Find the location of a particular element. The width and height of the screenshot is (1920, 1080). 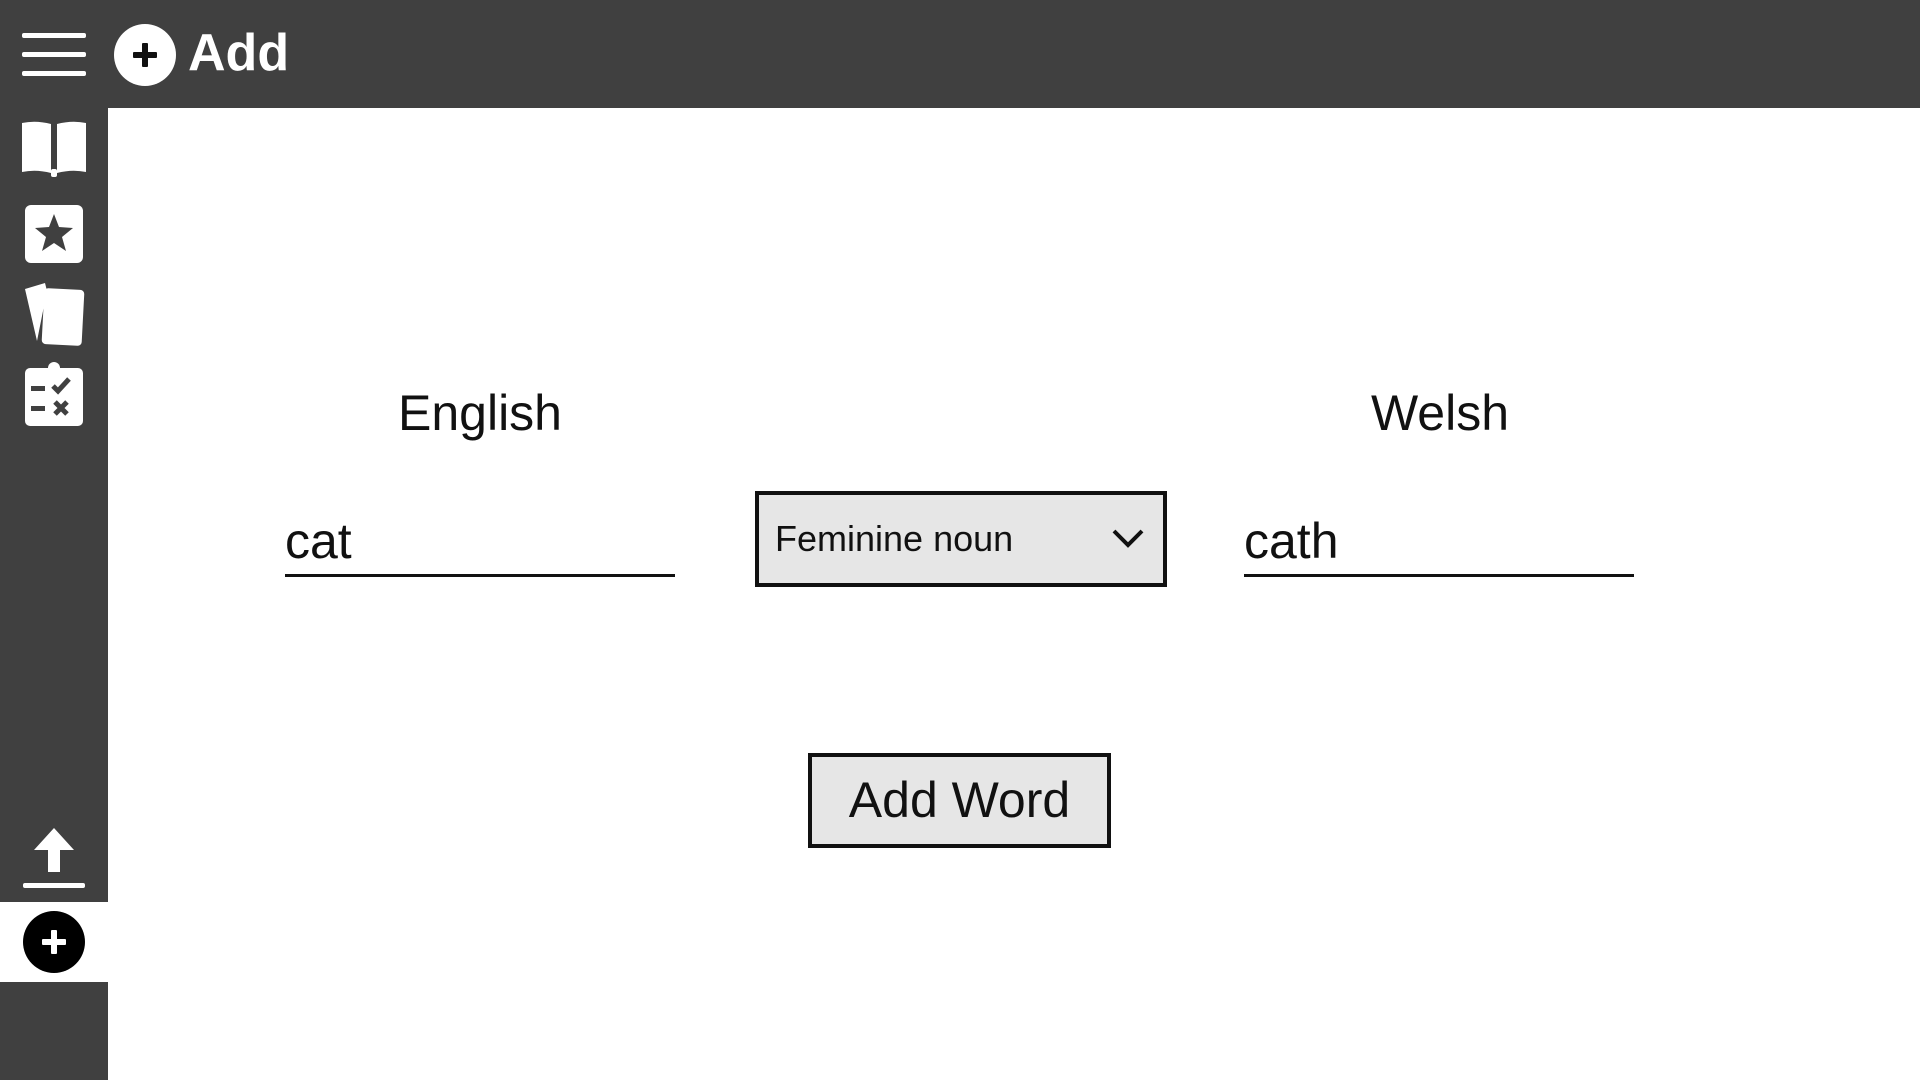

sidebar-item-quiz is located at coordinates (54, 394).